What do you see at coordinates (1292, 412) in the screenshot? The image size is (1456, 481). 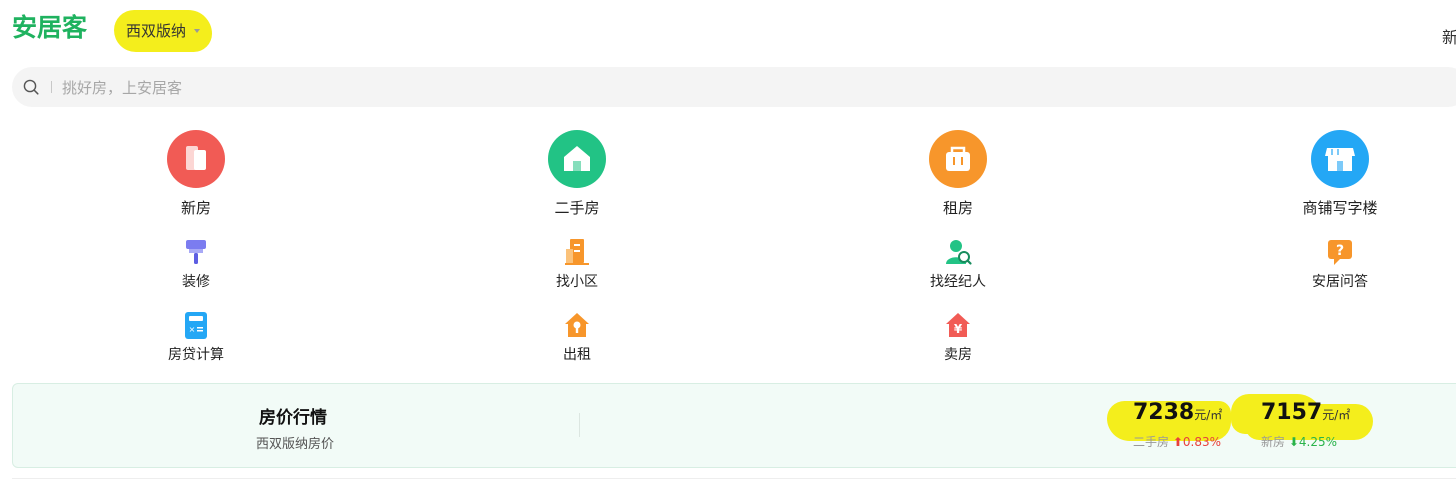 I see `new-house-price-value: 7157` at bounding box center [1292, 412].